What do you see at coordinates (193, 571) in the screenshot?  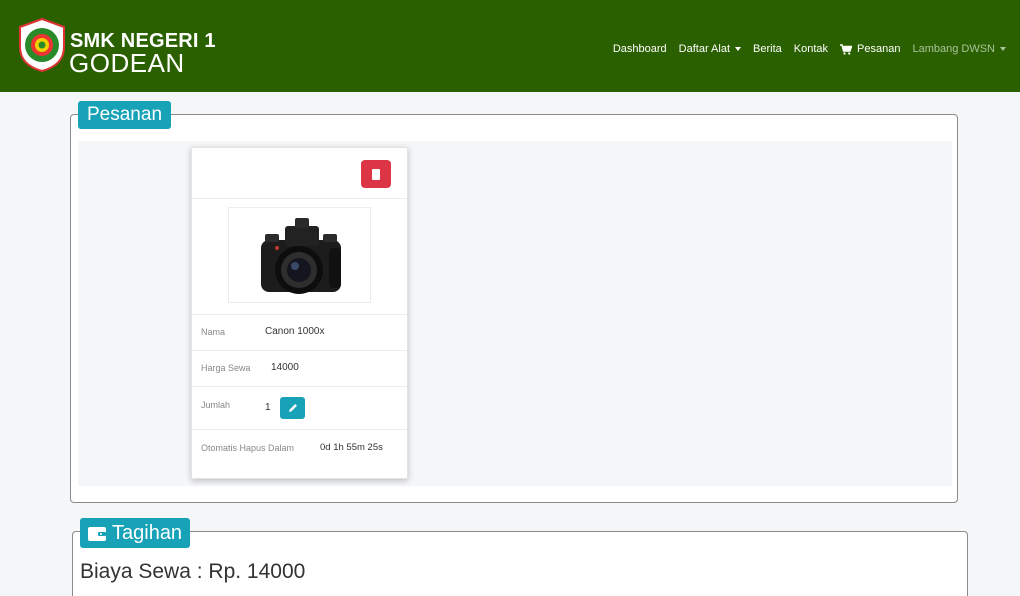 I see `biaya-sewa-total: Biaya Sewa : Rp. 14000` at bounding box center [193, 571].